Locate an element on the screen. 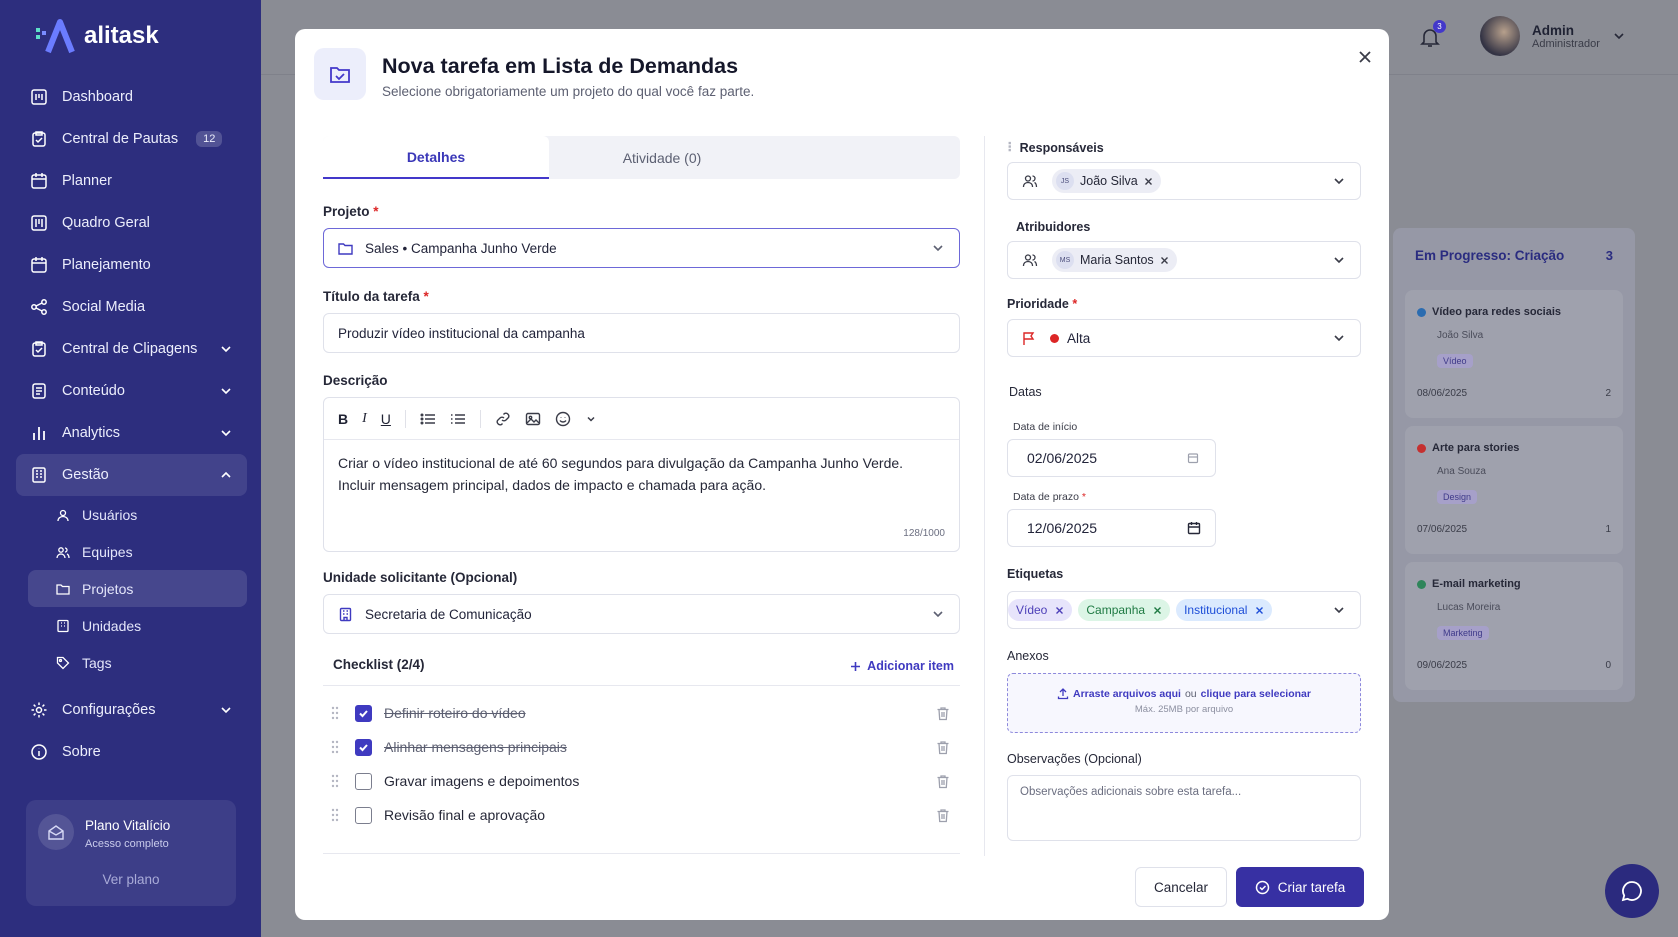 The width and height of the screenshot is (1678, 937). nav-planner: Planner is located at coordinates (131, 181).